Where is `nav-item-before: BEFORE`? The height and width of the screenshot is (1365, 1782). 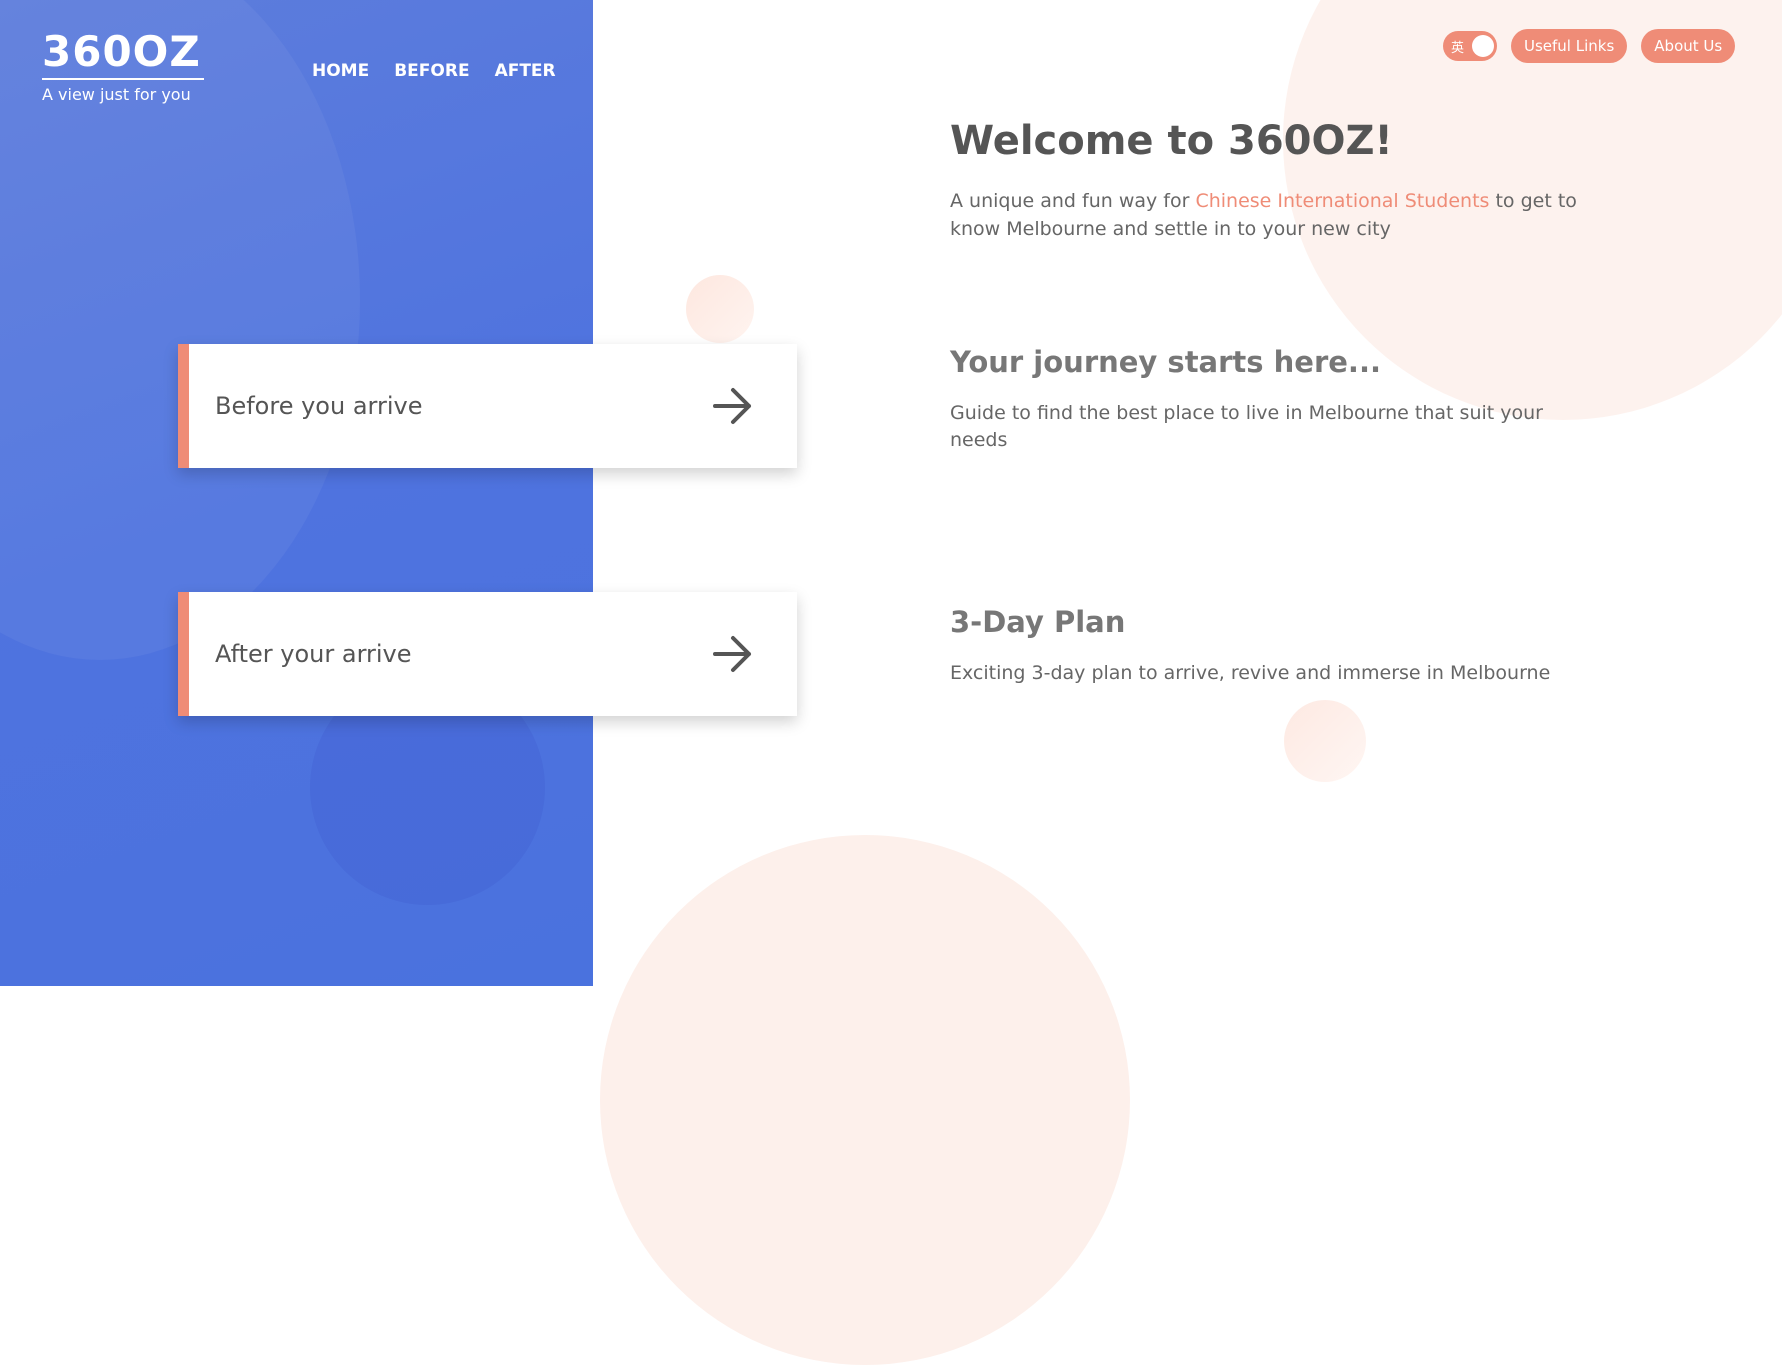
nav-item-before: BEFORE is located at coordinates (431, 71).